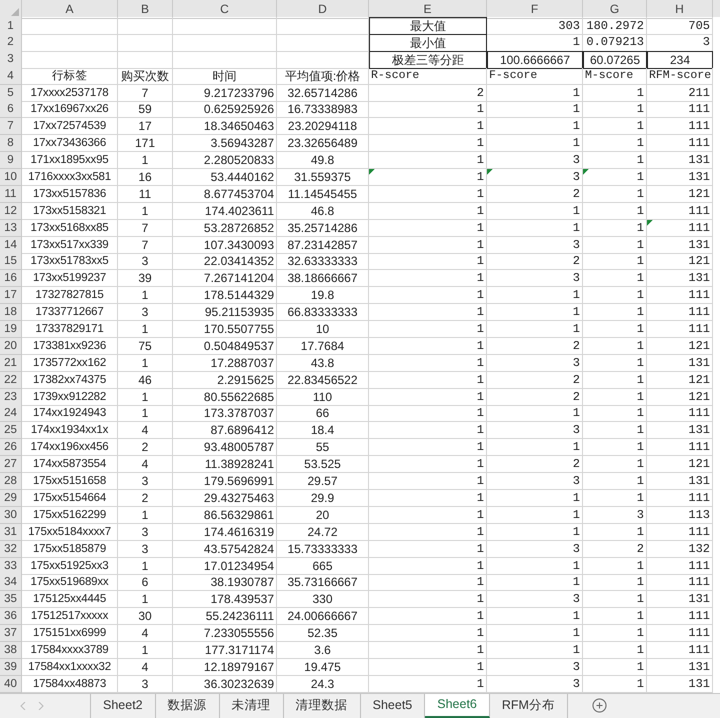 This screenshot has width=720, height=718. What do you see at coordinates (11, 397) in the screenshot?
I see `row-number: 23` at bounding box center [11, 397].